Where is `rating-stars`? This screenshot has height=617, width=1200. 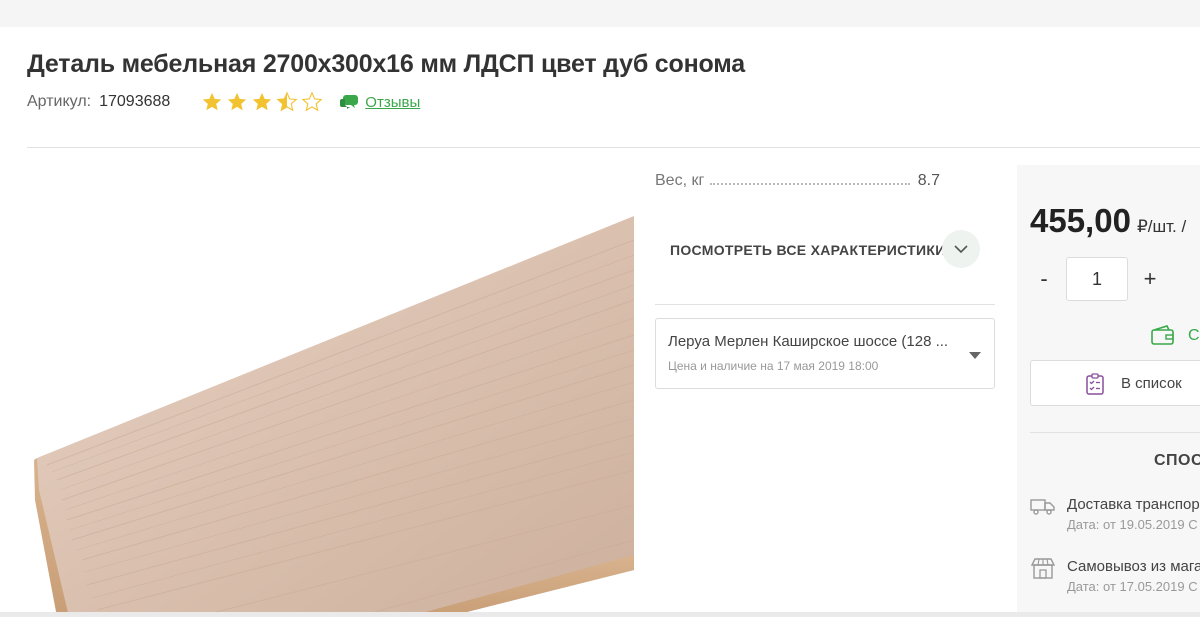
rating-stars is located at coordinates (262, 102).